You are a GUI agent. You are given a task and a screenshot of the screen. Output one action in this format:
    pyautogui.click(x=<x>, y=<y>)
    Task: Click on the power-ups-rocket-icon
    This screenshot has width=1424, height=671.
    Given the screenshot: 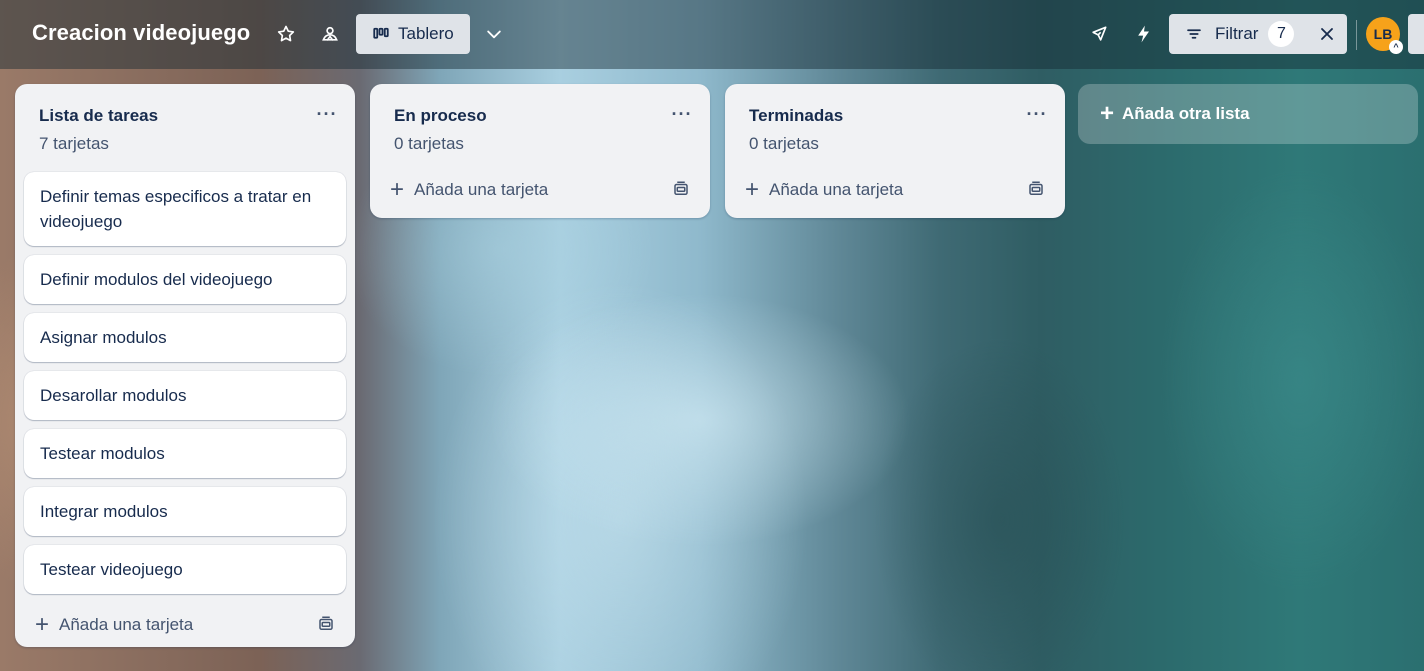 What is the action you would take?
    pyautogui.click(x=1099, y=34)
    